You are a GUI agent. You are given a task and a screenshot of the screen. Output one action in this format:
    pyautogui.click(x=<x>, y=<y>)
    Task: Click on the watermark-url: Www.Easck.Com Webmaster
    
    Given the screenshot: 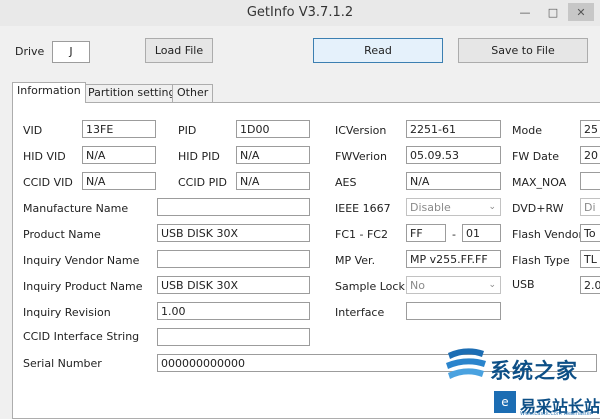 What is the action you would take?
    pyautogui.click(x=556, y=414)
    